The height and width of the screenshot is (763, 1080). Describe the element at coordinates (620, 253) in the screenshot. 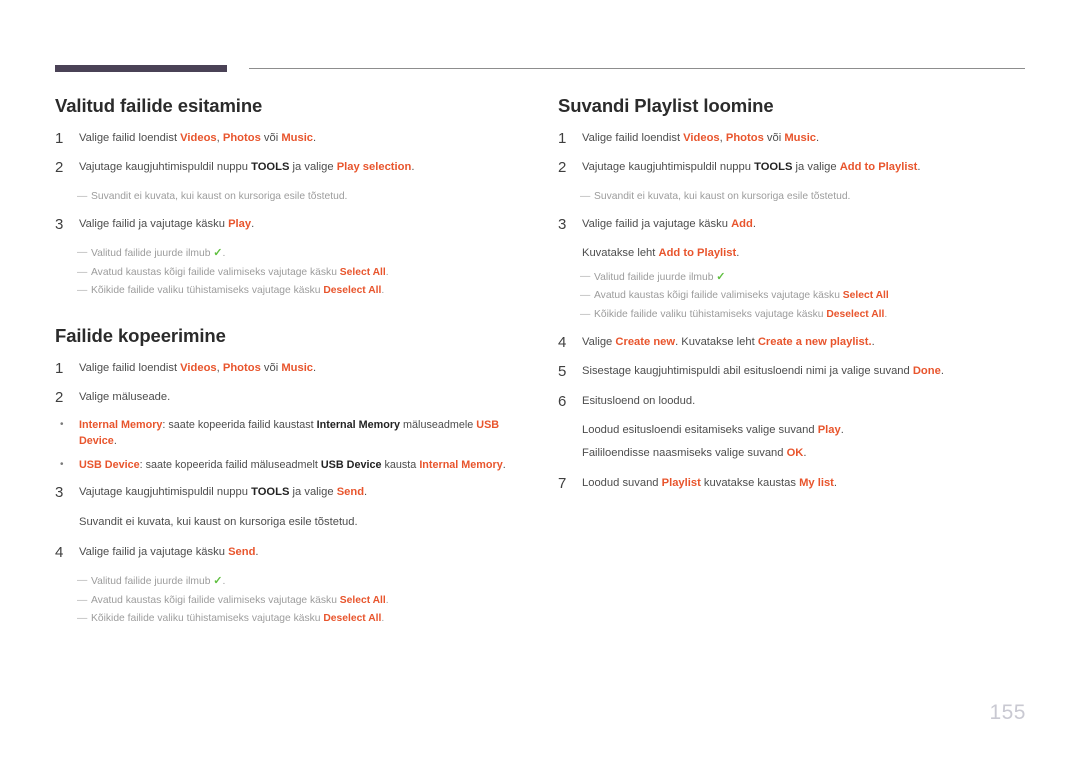

I see `text-run: Kuvatakse leht` at that location.